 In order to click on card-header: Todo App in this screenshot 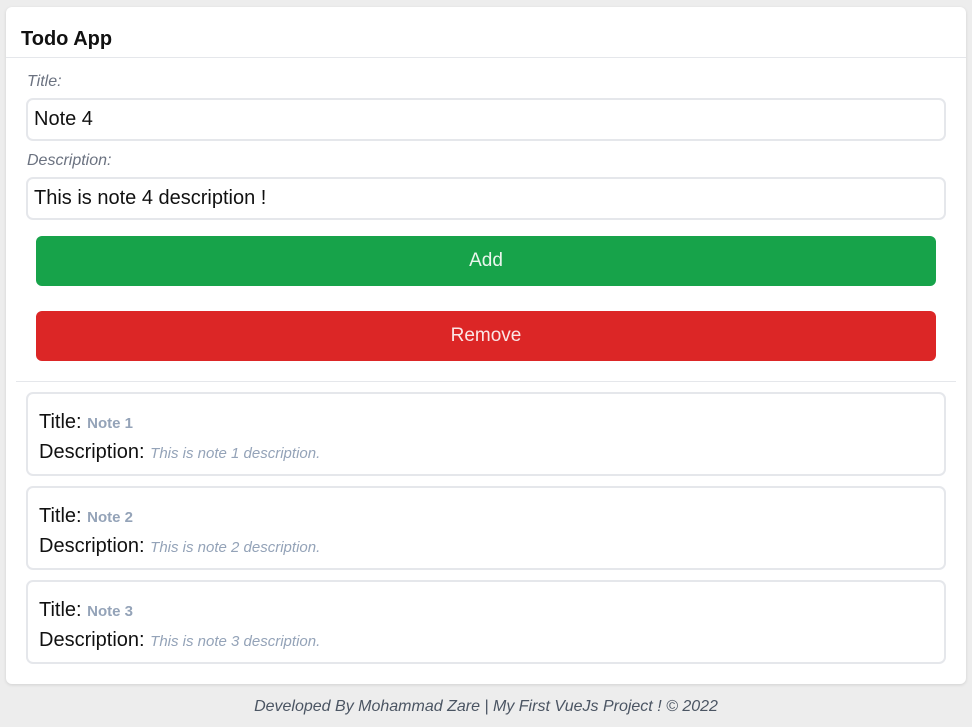, I will do `click(486, 32)`.